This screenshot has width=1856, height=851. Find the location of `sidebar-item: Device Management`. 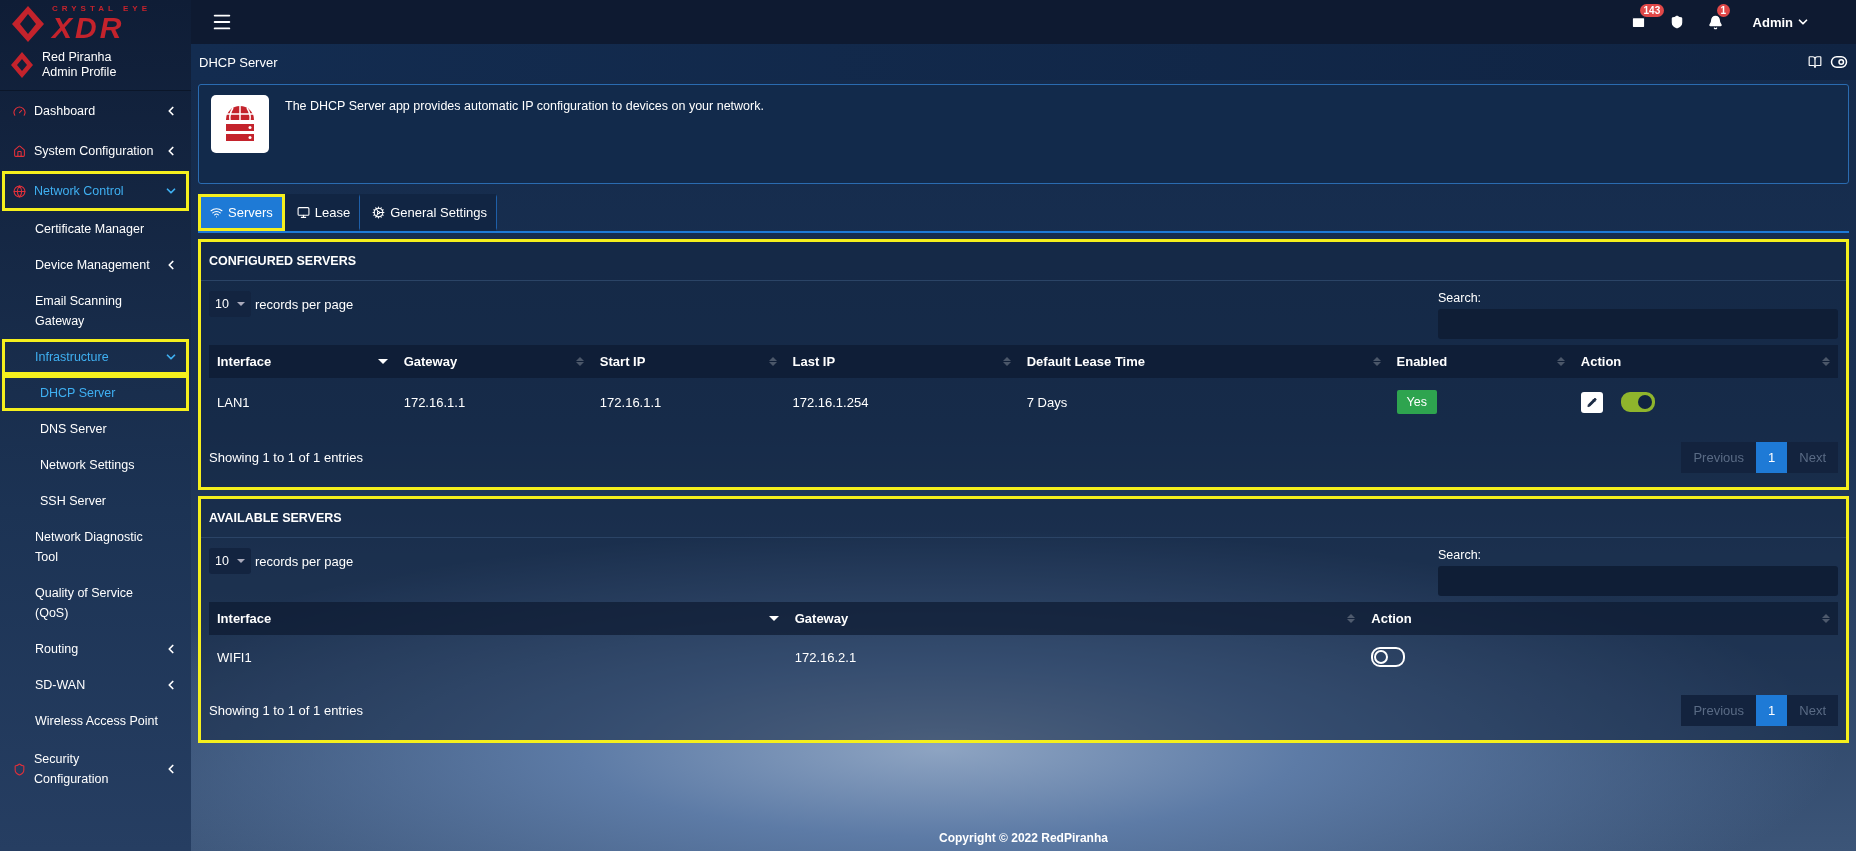

sidebar-item: Device Management is located at coordinates (95, 265).